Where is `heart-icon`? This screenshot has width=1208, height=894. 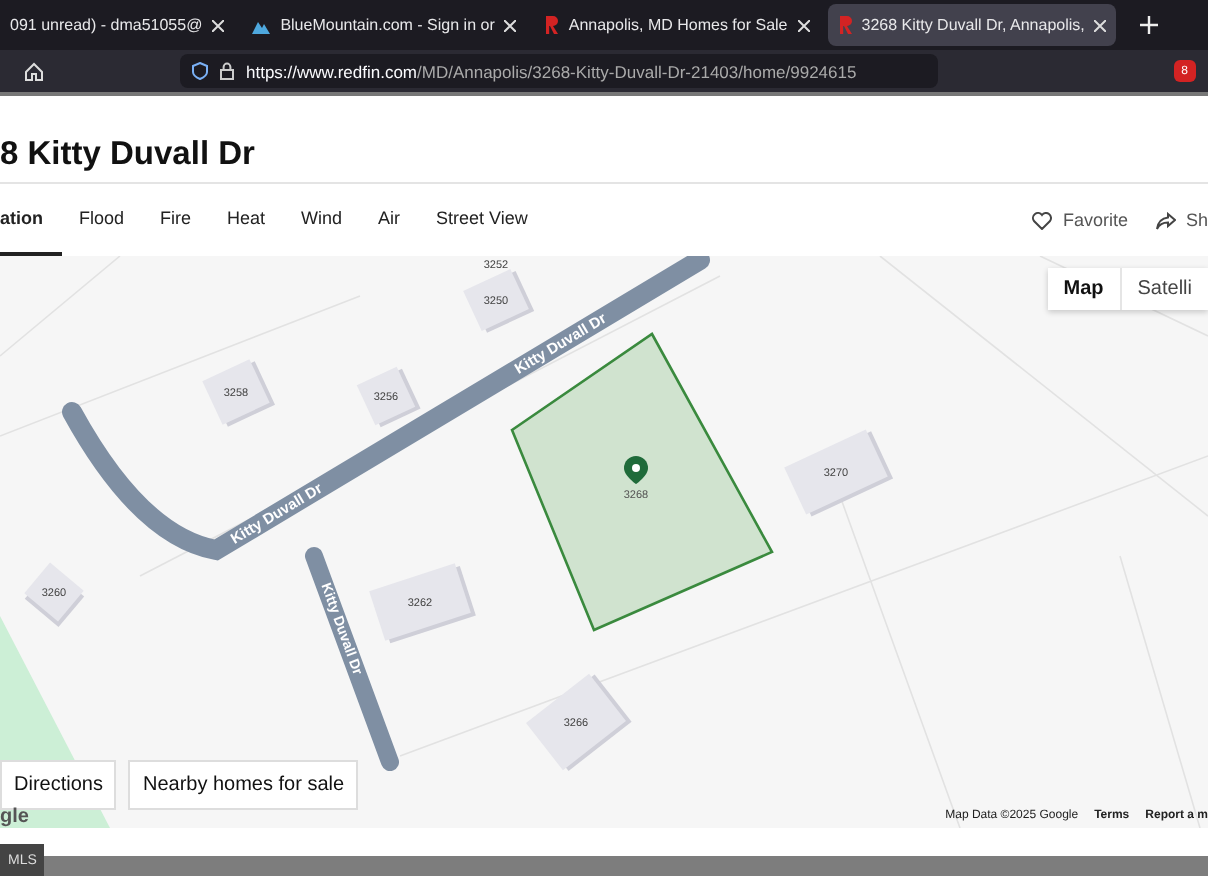
heart-icon is located at coordinates (1042, 220).